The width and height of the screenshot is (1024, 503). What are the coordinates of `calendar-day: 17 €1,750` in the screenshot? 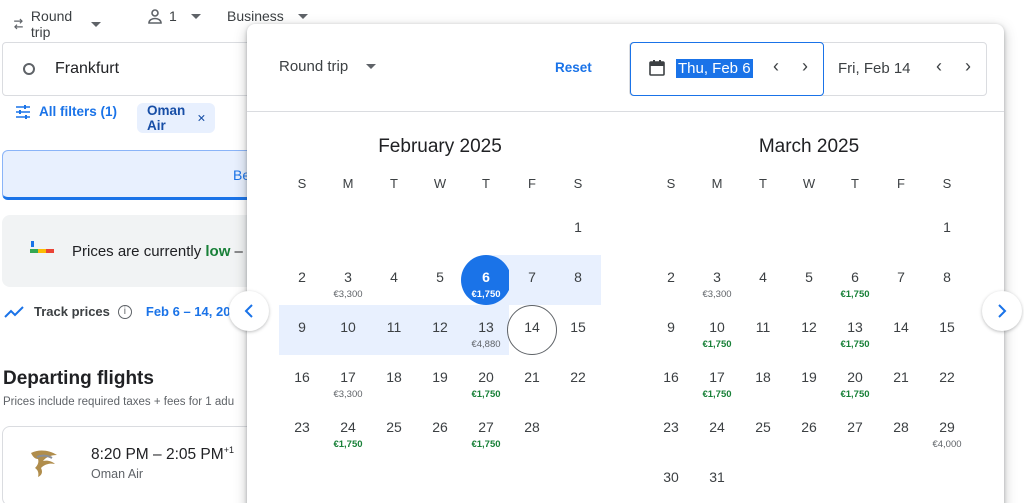 It's located at (717, 380).